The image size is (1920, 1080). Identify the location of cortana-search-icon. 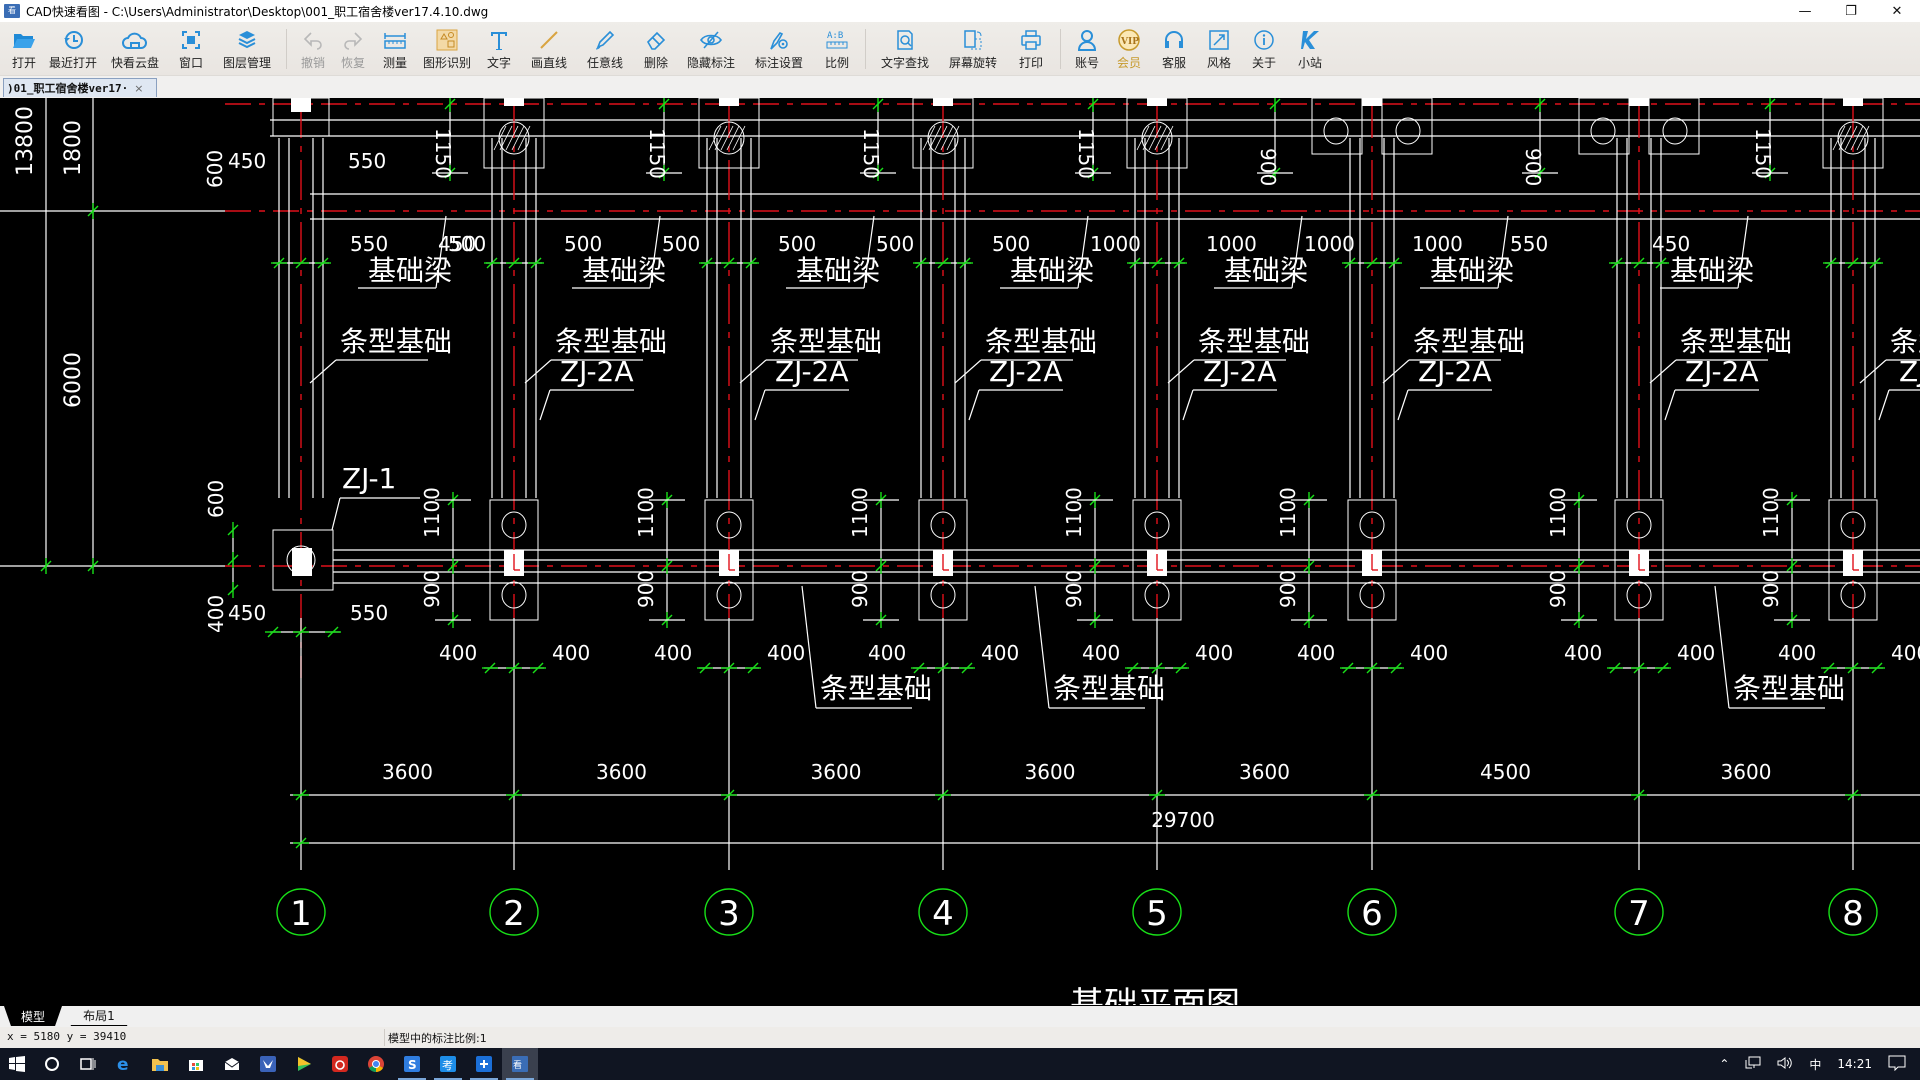
(52, 1064).